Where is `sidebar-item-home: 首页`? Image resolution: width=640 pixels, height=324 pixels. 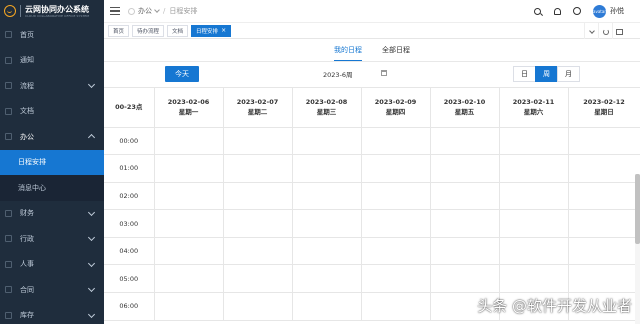 sidebar-item-home: 首页 is located at coordinates (52, 35).